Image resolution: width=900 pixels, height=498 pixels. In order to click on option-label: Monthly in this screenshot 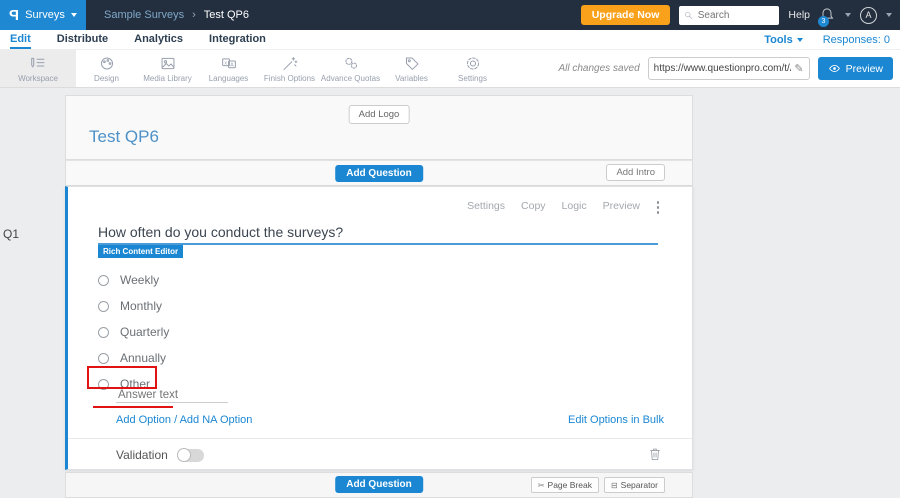, I will do `click(141, 306)`.